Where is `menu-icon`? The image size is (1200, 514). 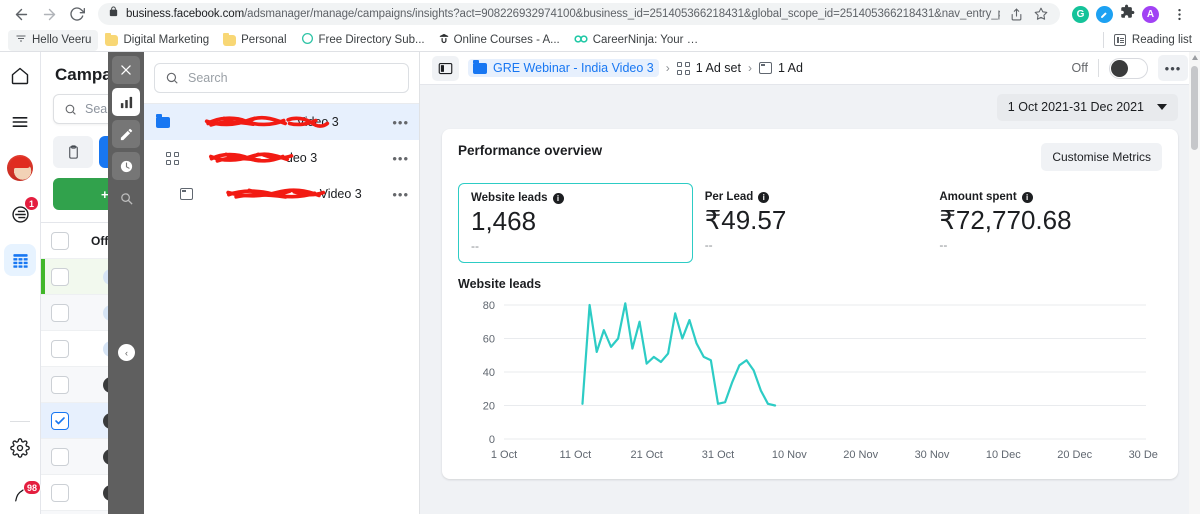
menu-icon is located at coordinates (20, 122).